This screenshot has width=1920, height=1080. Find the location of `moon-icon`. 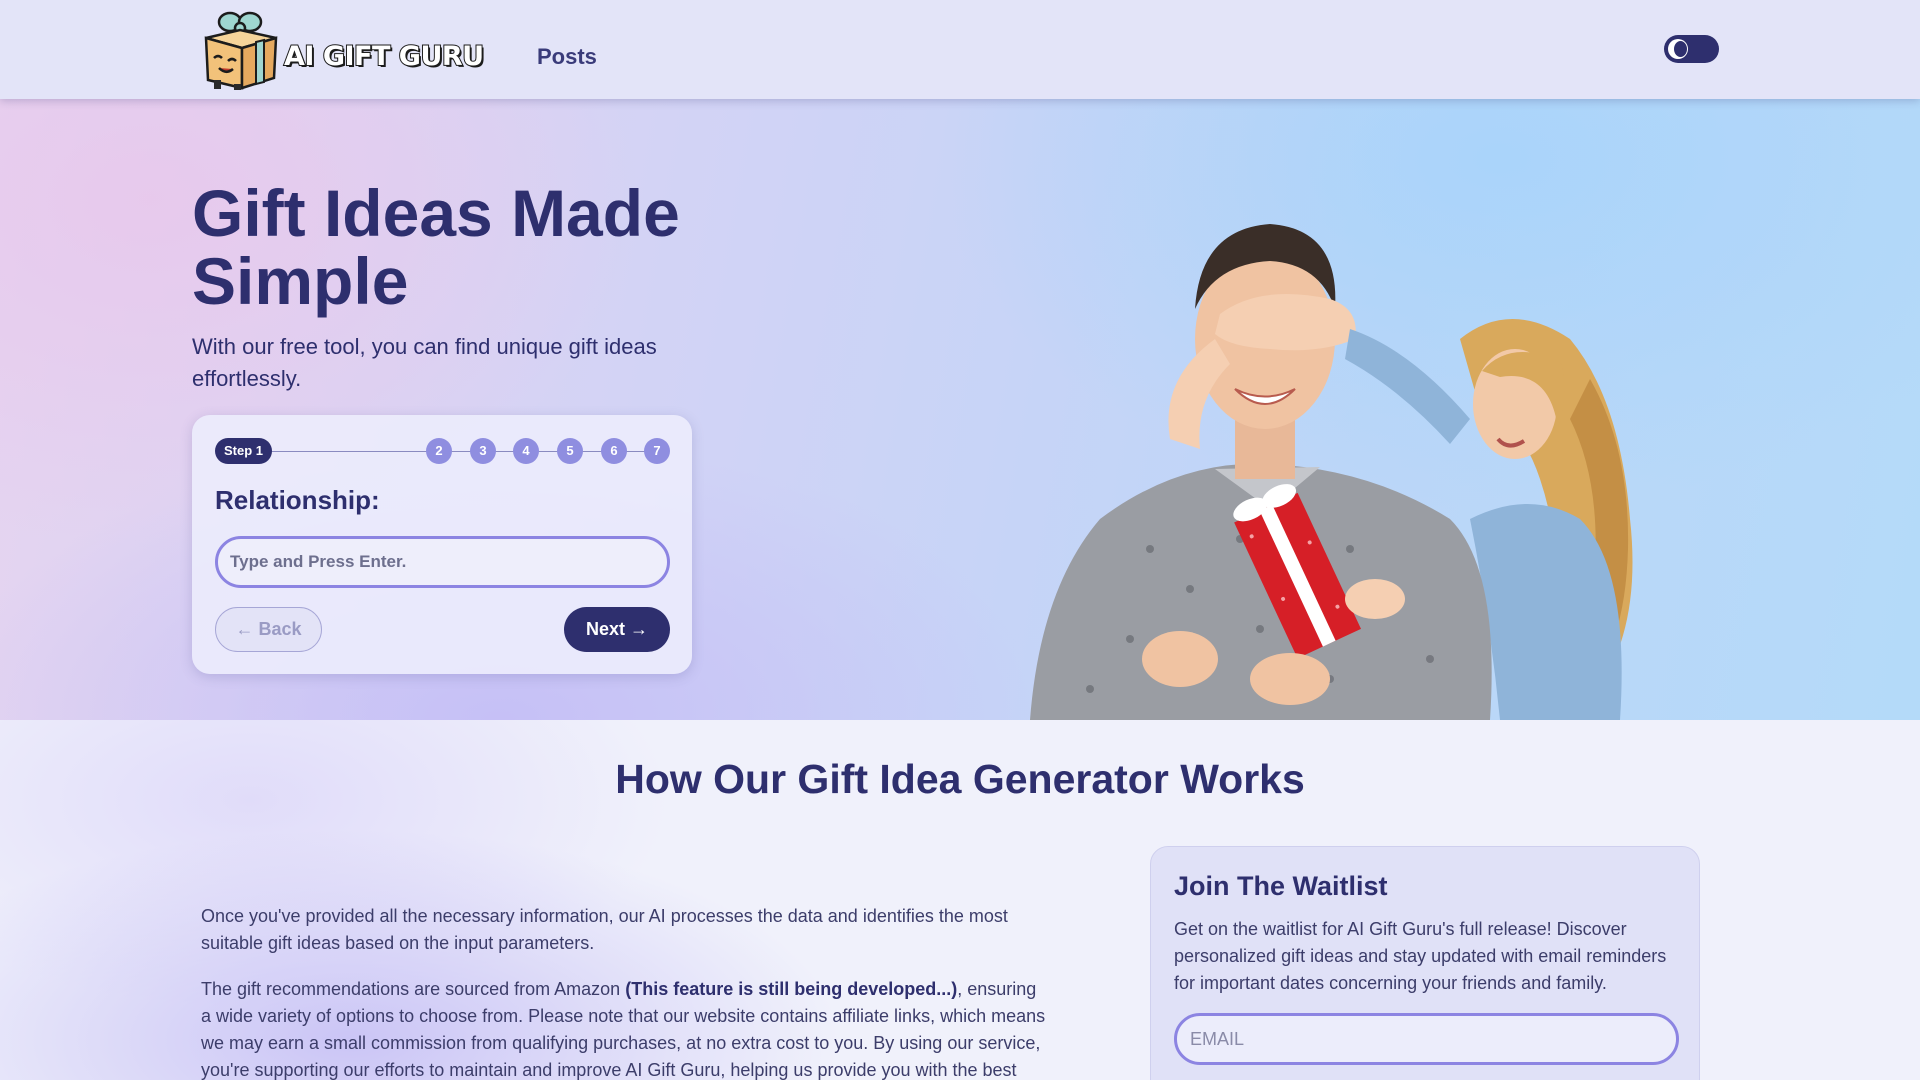

moon-icon is located at coordinates (1678, 49).